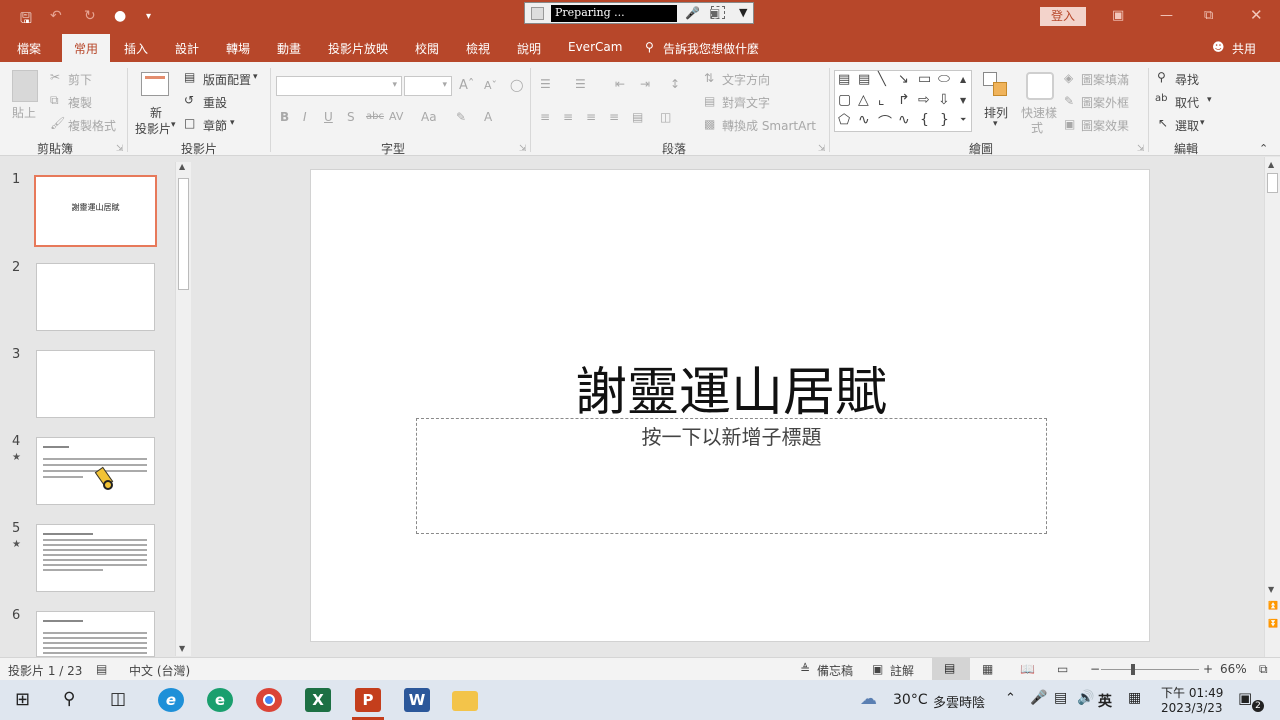  Describe the element at coordinates (465, 701) in the screenshot. I see `file-explorer-icon` at that location.